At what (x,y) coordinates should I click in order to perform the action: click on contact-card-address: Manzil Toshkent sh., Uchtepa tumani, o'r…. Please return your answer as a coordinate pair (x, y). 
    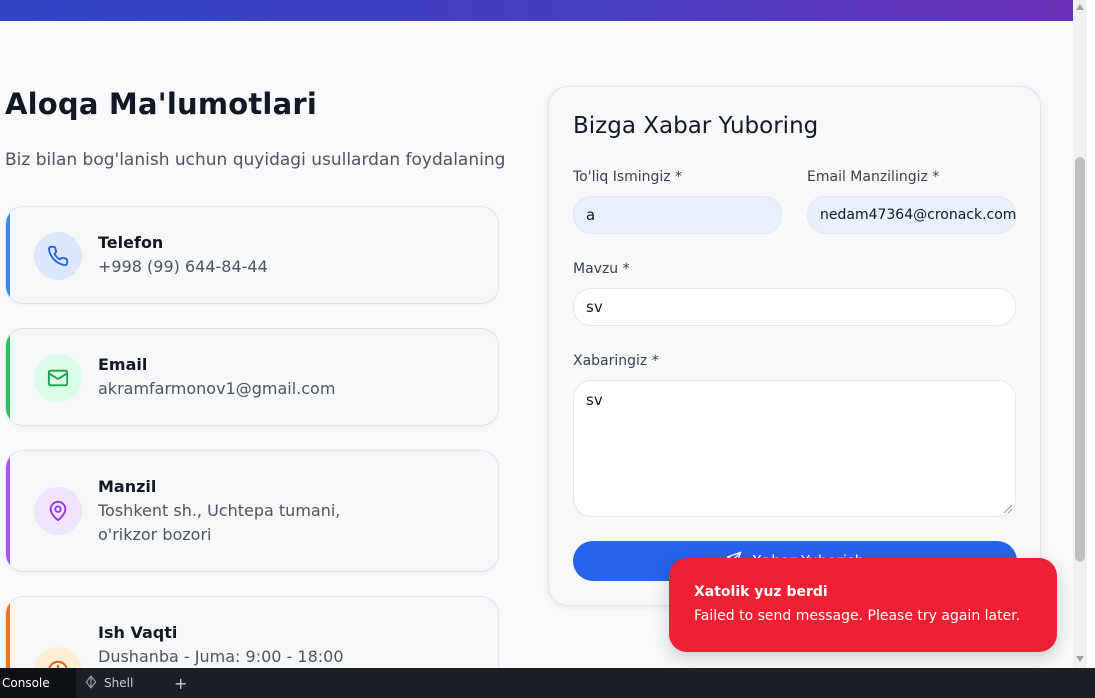
    Looking at the image, I should click on (252, 511).